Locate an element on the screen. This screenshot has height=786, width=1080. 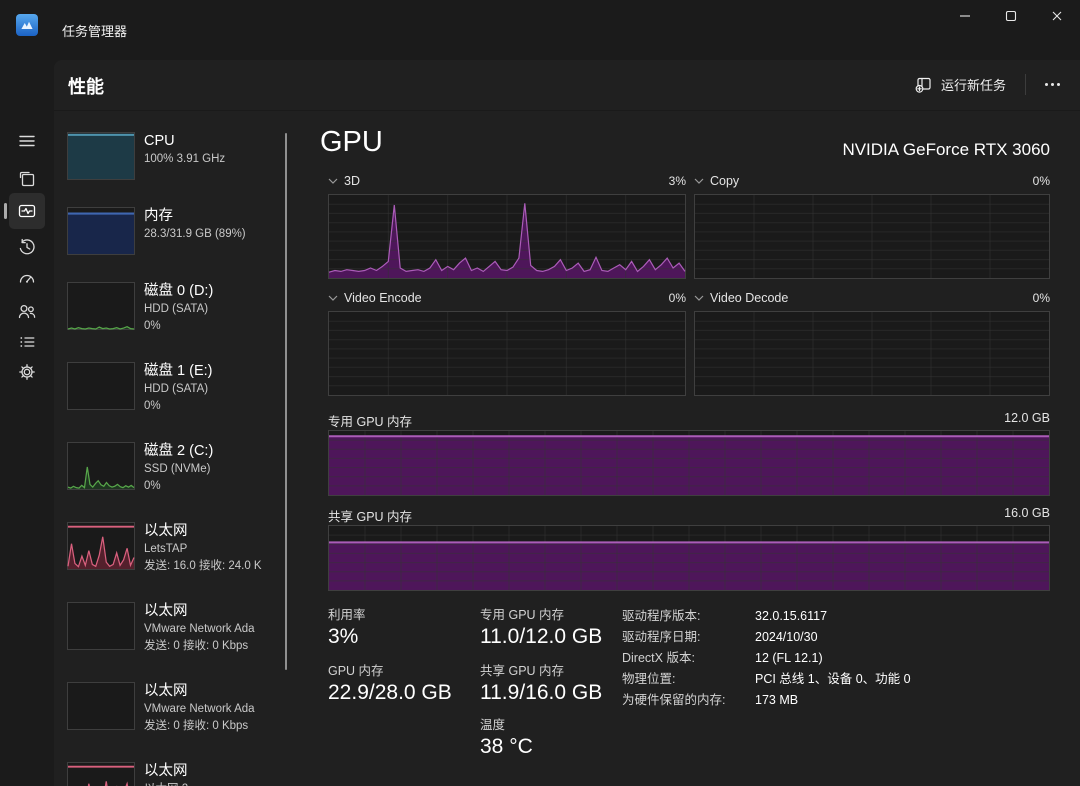
sidebar-item-title: 内存 is located at coordinates (158, 216).